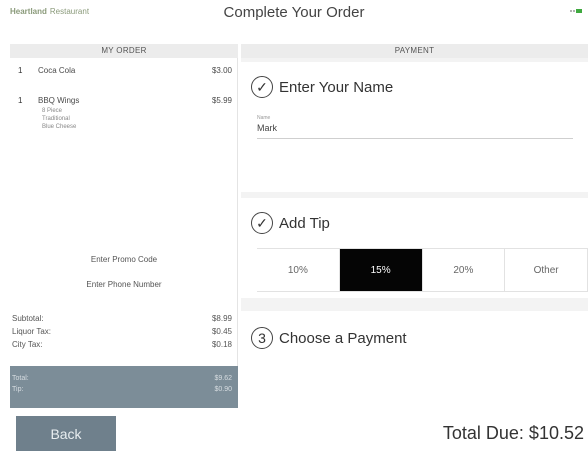  What do you see at coordinates (267, 128) in the screenshot?
I see `name-input: Mark` at bounding box center [267, 128].